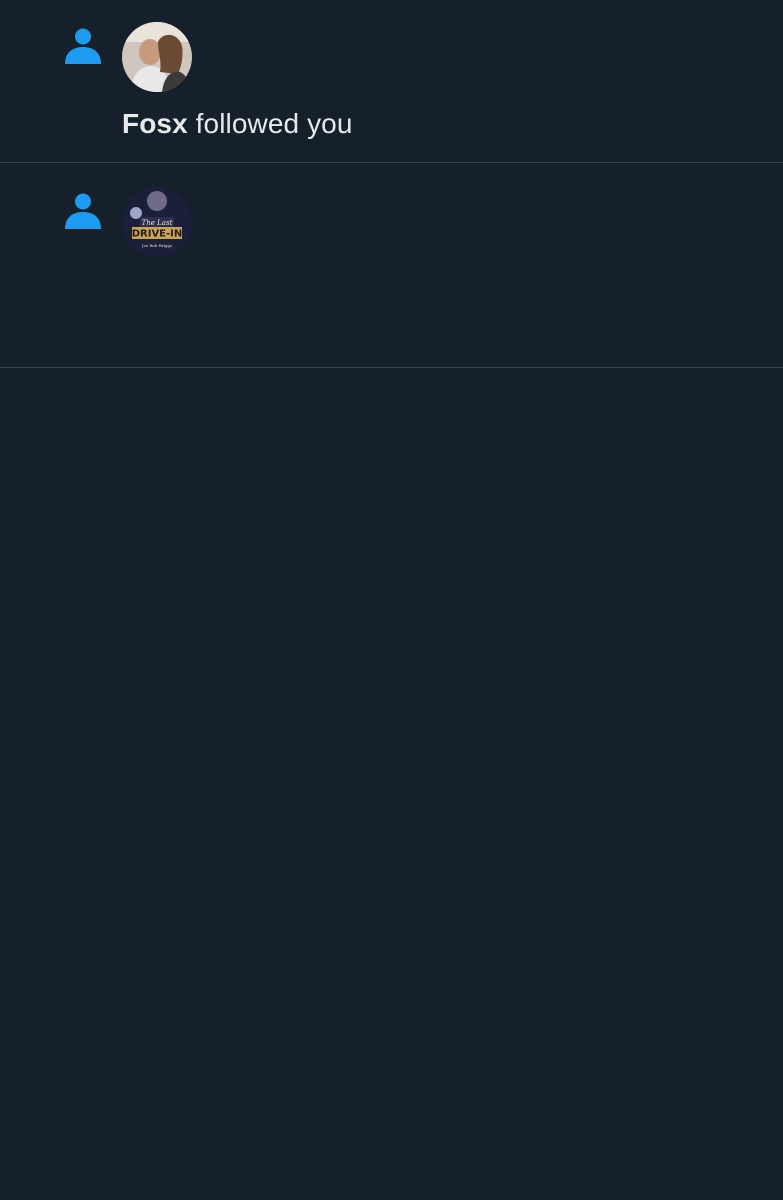 The image size is (783, 1200). What do you see at coordinates (274, 123) in the screenshot?
I see `followed-label: followed you` at bounding box center [274, 123].